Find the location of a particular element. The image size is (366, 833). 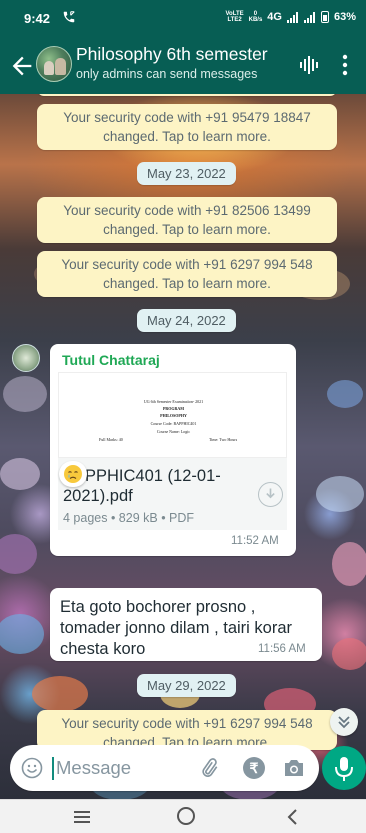

group-avatar is located at coordinates (54, 64).